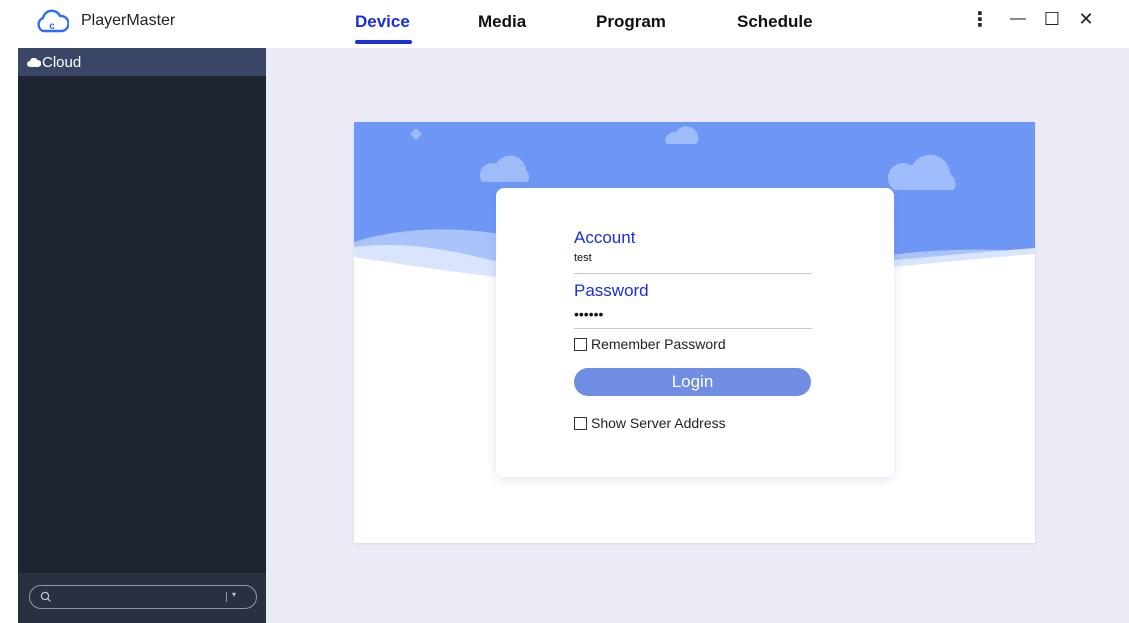 This screenshot has width=1129, height=623. Describe the element at coordinates (605, 237) in the screenshot. I see `account-label: Account` at that location.